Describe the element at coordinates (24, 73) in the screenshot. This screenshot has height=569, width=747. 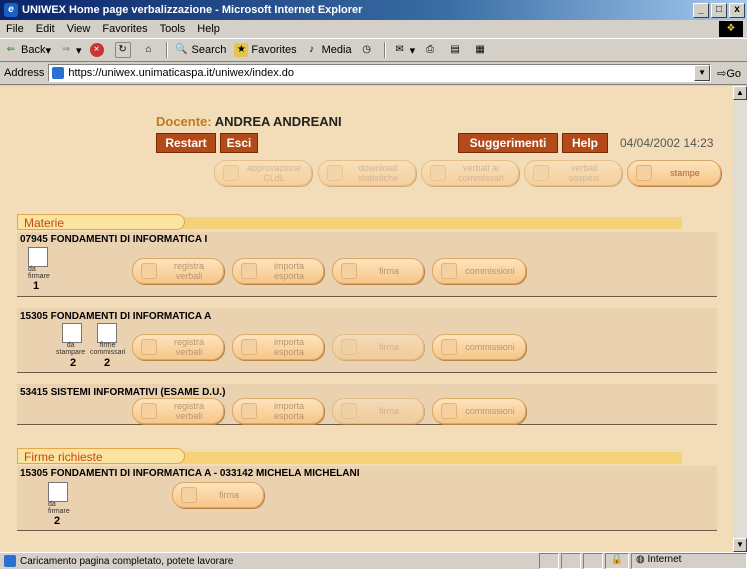
I see `address-label: Address` at that location.